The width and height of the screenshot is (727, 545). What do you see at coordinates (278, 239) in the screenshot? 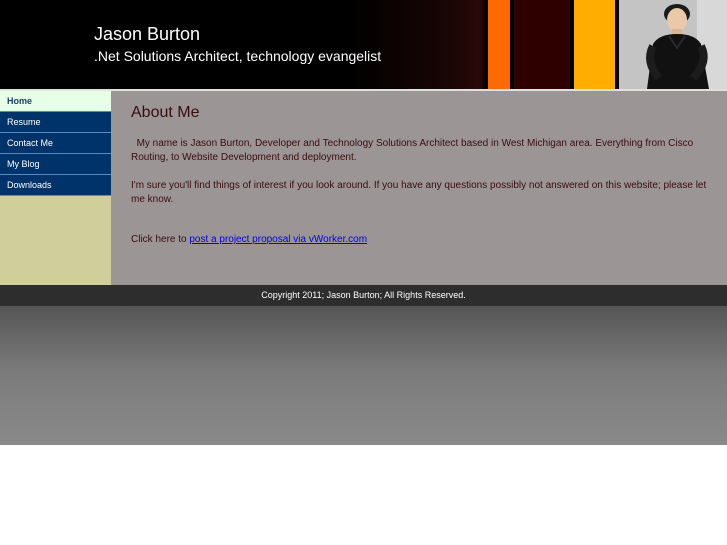
I see `project-proposal-link: post a project proposal via vWorker.com` at bounding box center [278, 239].